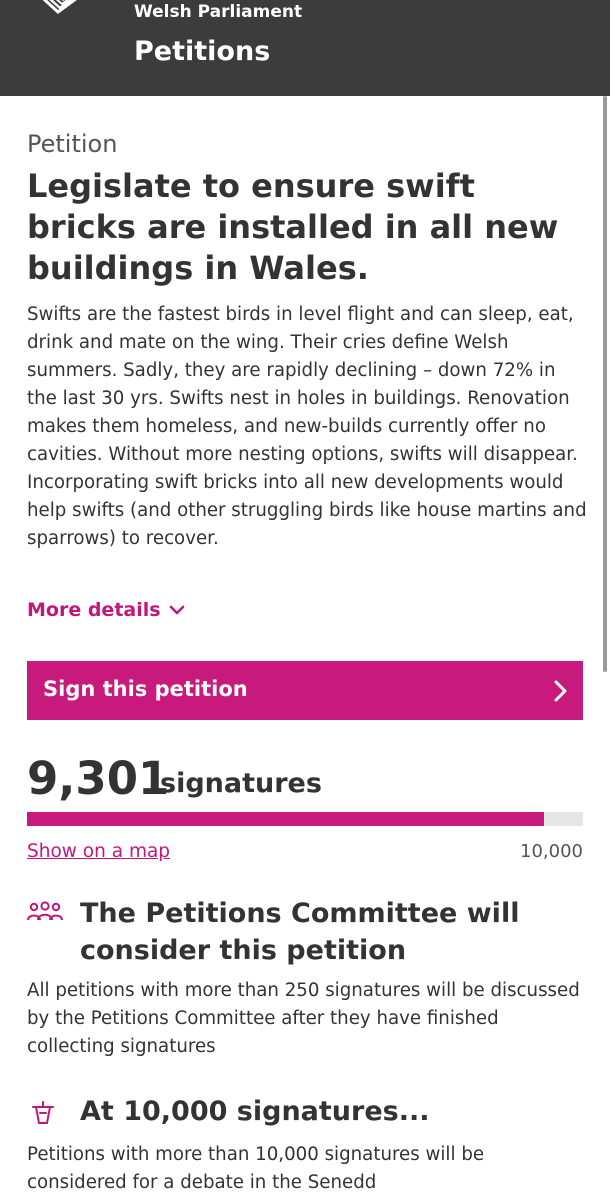  I want to click on signature-count: 9,301, so click(98, 778).